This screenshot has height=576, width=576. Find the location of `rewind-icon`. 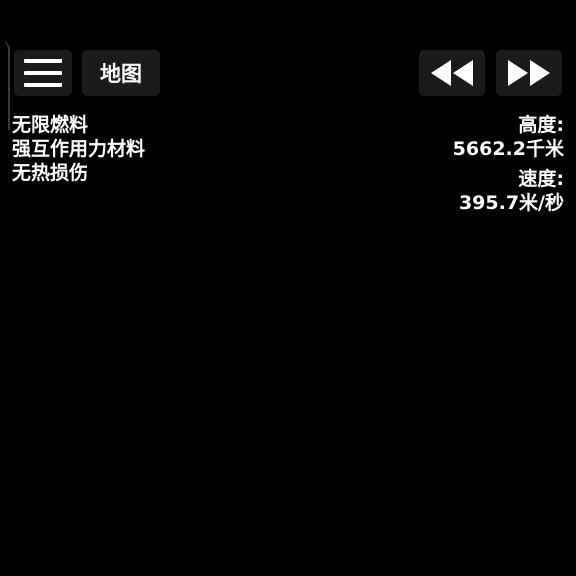

rewind-icon is located at coordinates (452, 73).